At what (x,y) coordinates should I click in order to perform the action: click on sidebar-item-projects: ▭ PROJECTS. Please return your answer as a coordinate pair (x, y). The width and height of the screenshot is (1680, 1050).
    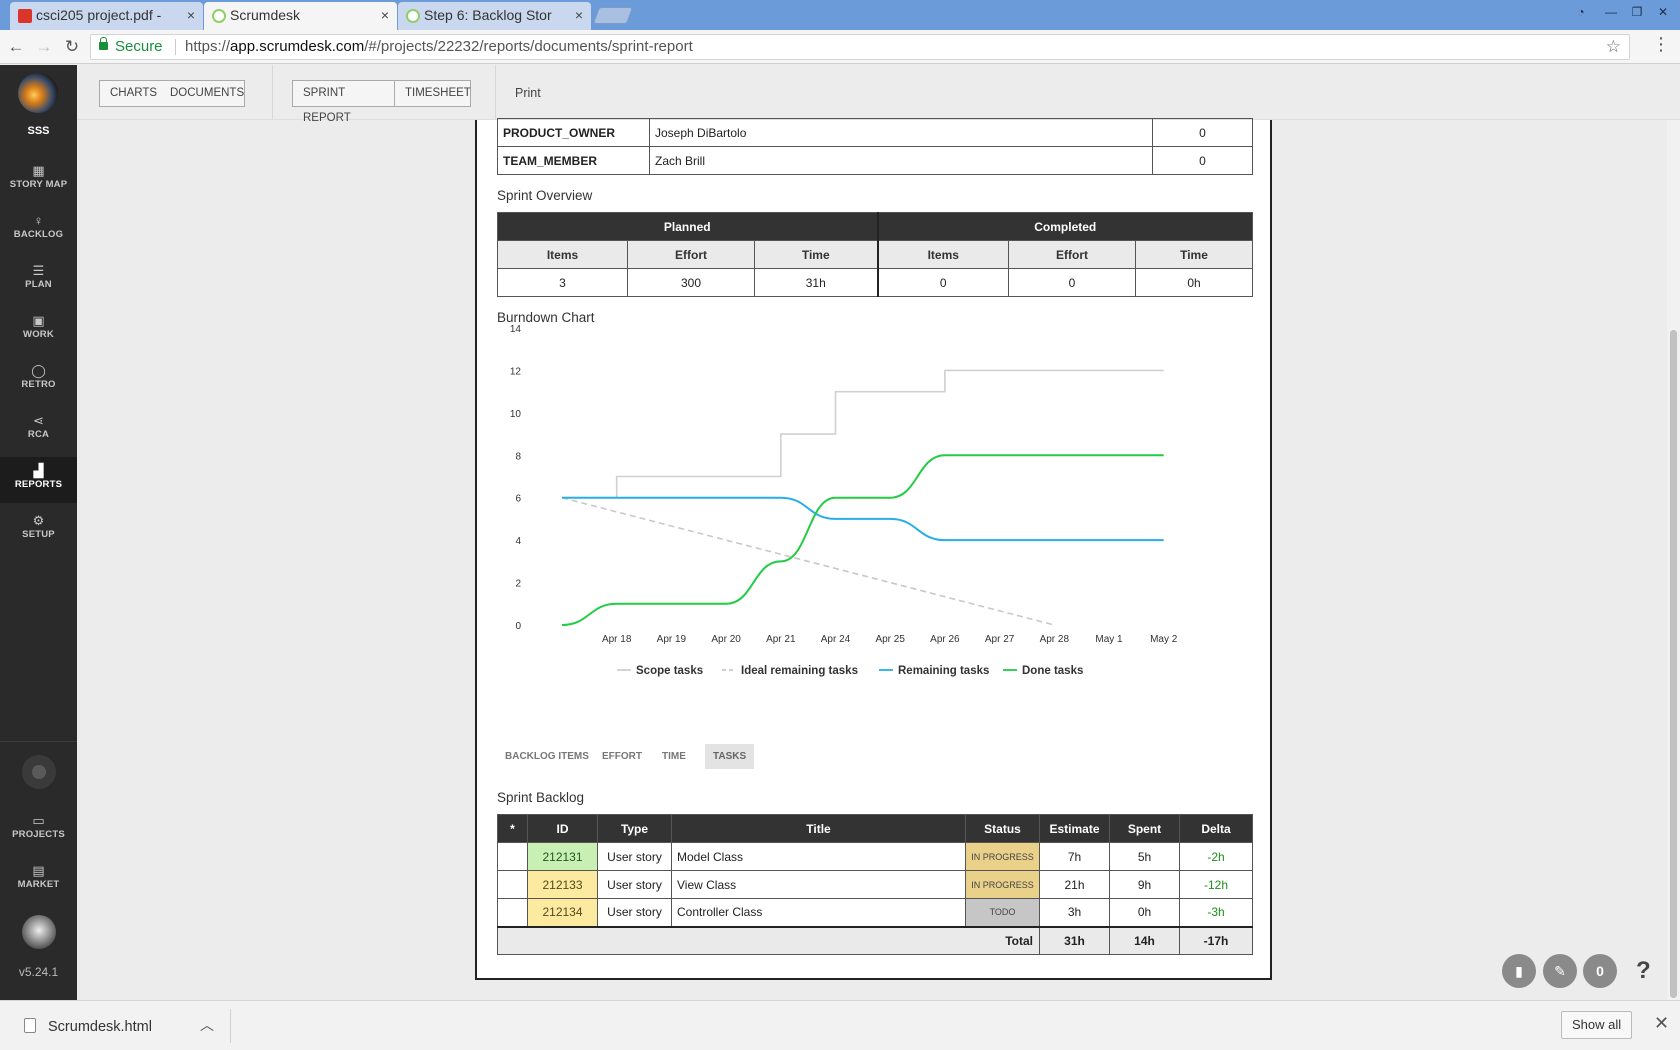
    Looking at the image, I should click on (38, 830).